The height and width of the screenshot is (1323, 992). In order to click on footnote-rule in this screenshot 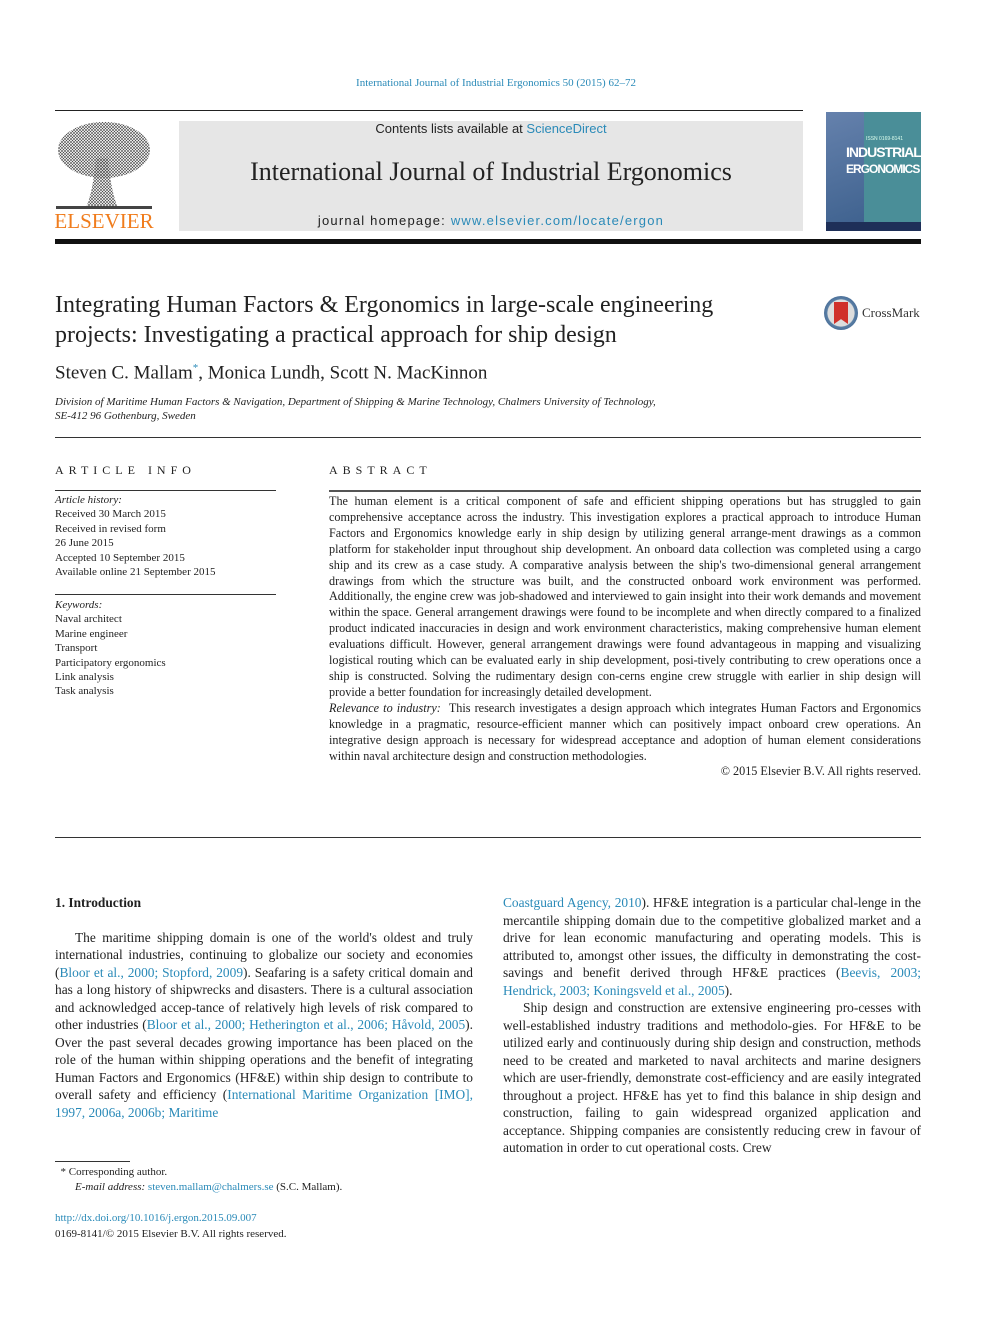, I will do `click(92, 1161)`.